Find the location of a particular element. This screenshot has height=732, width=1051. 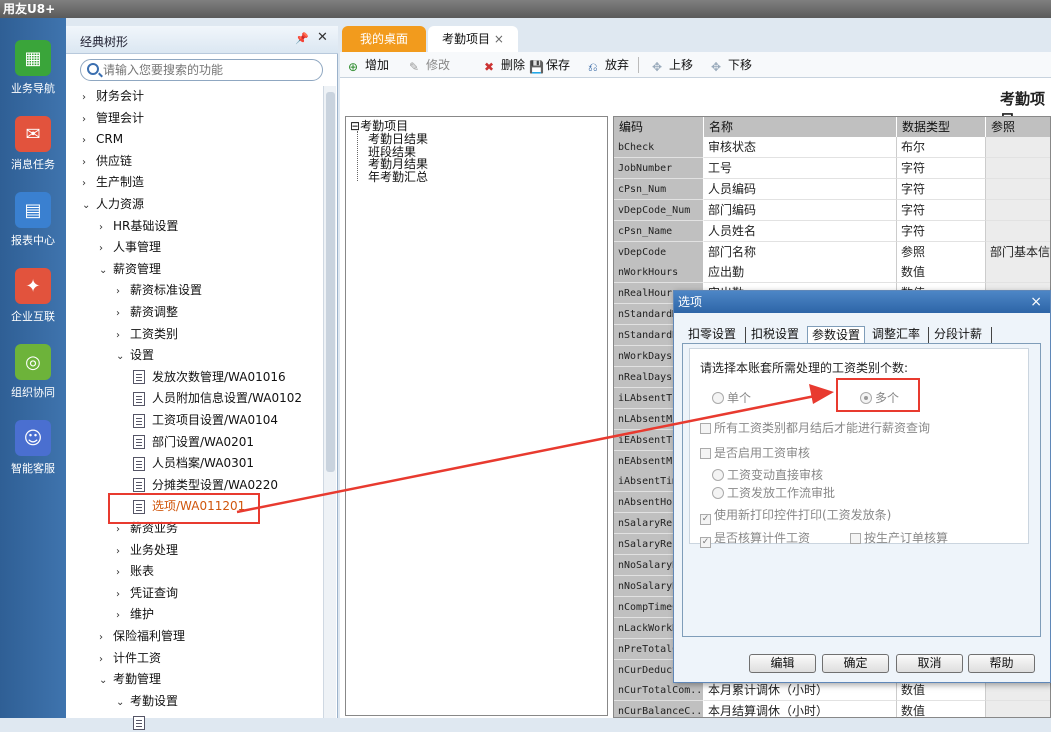

chk-audit: 是否启用工资审核 is located at coordinates (755, 452).